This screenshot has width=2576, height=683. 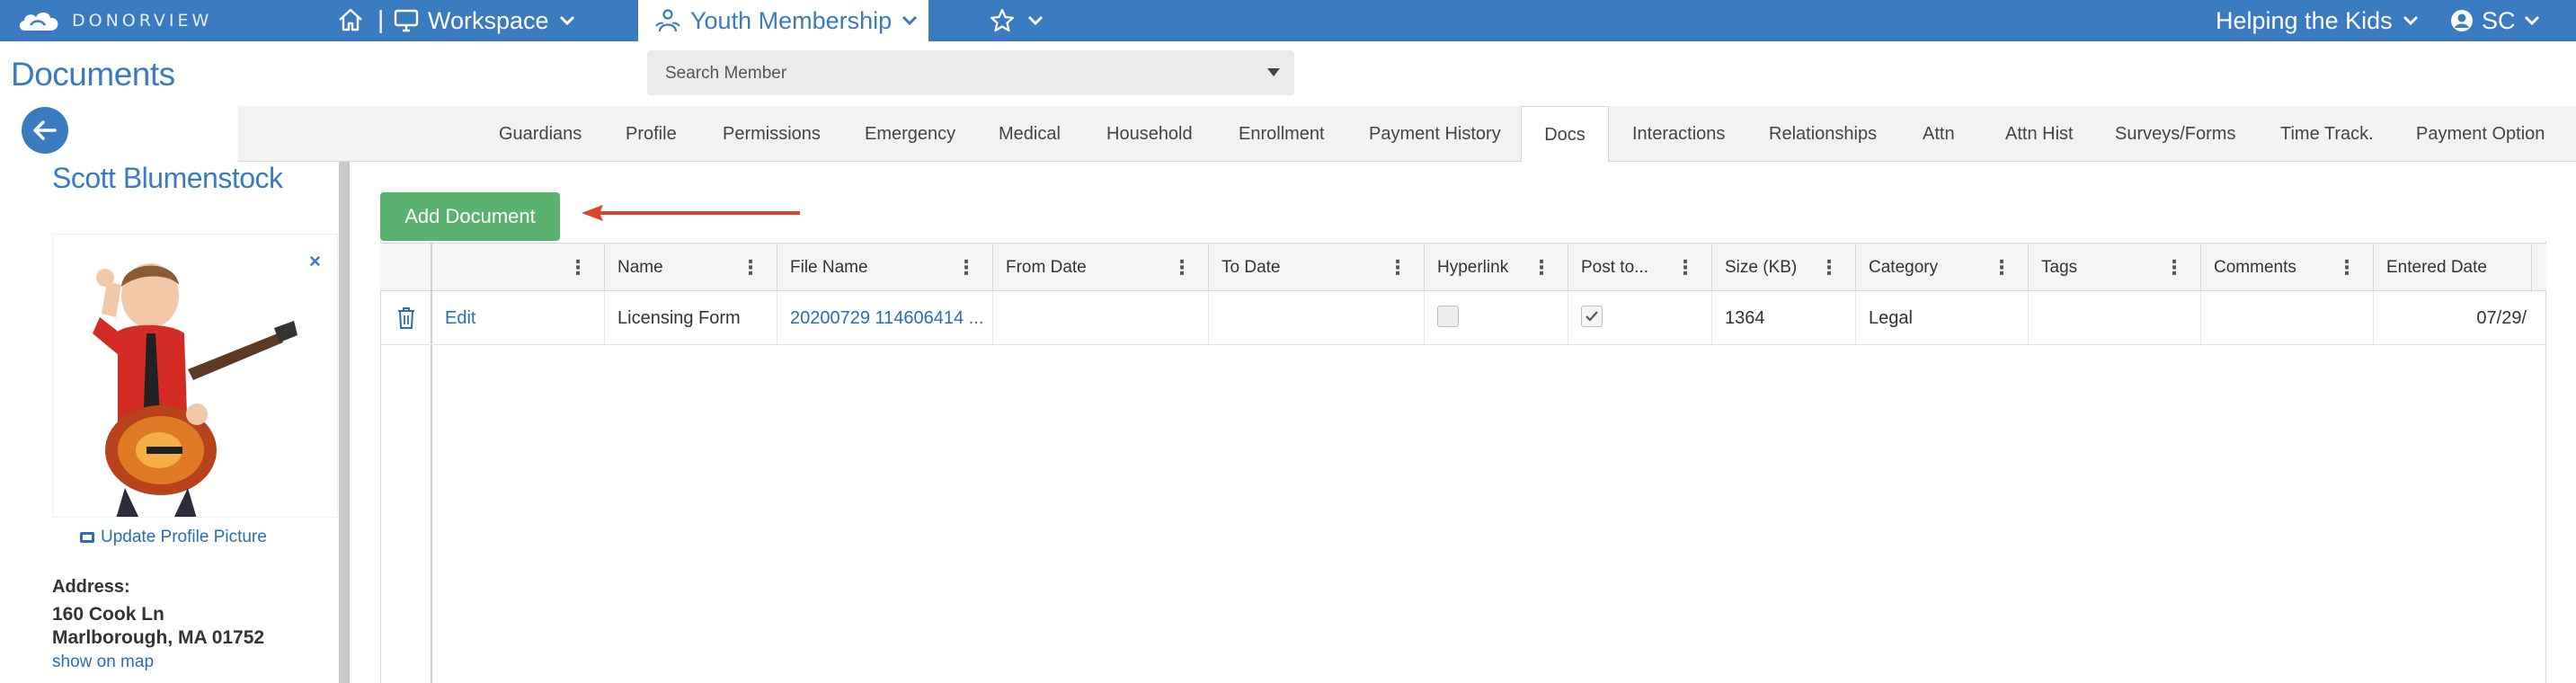 What do you see at coordinates (2499, 20) in the screenshot?
I see `user-initials: SC` at bounding box center [2499, 20].